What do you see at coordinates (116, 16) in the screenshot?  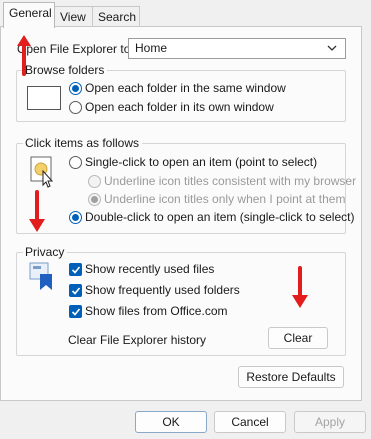 I see `tab-search: Search` at bounding box center [116, 16].